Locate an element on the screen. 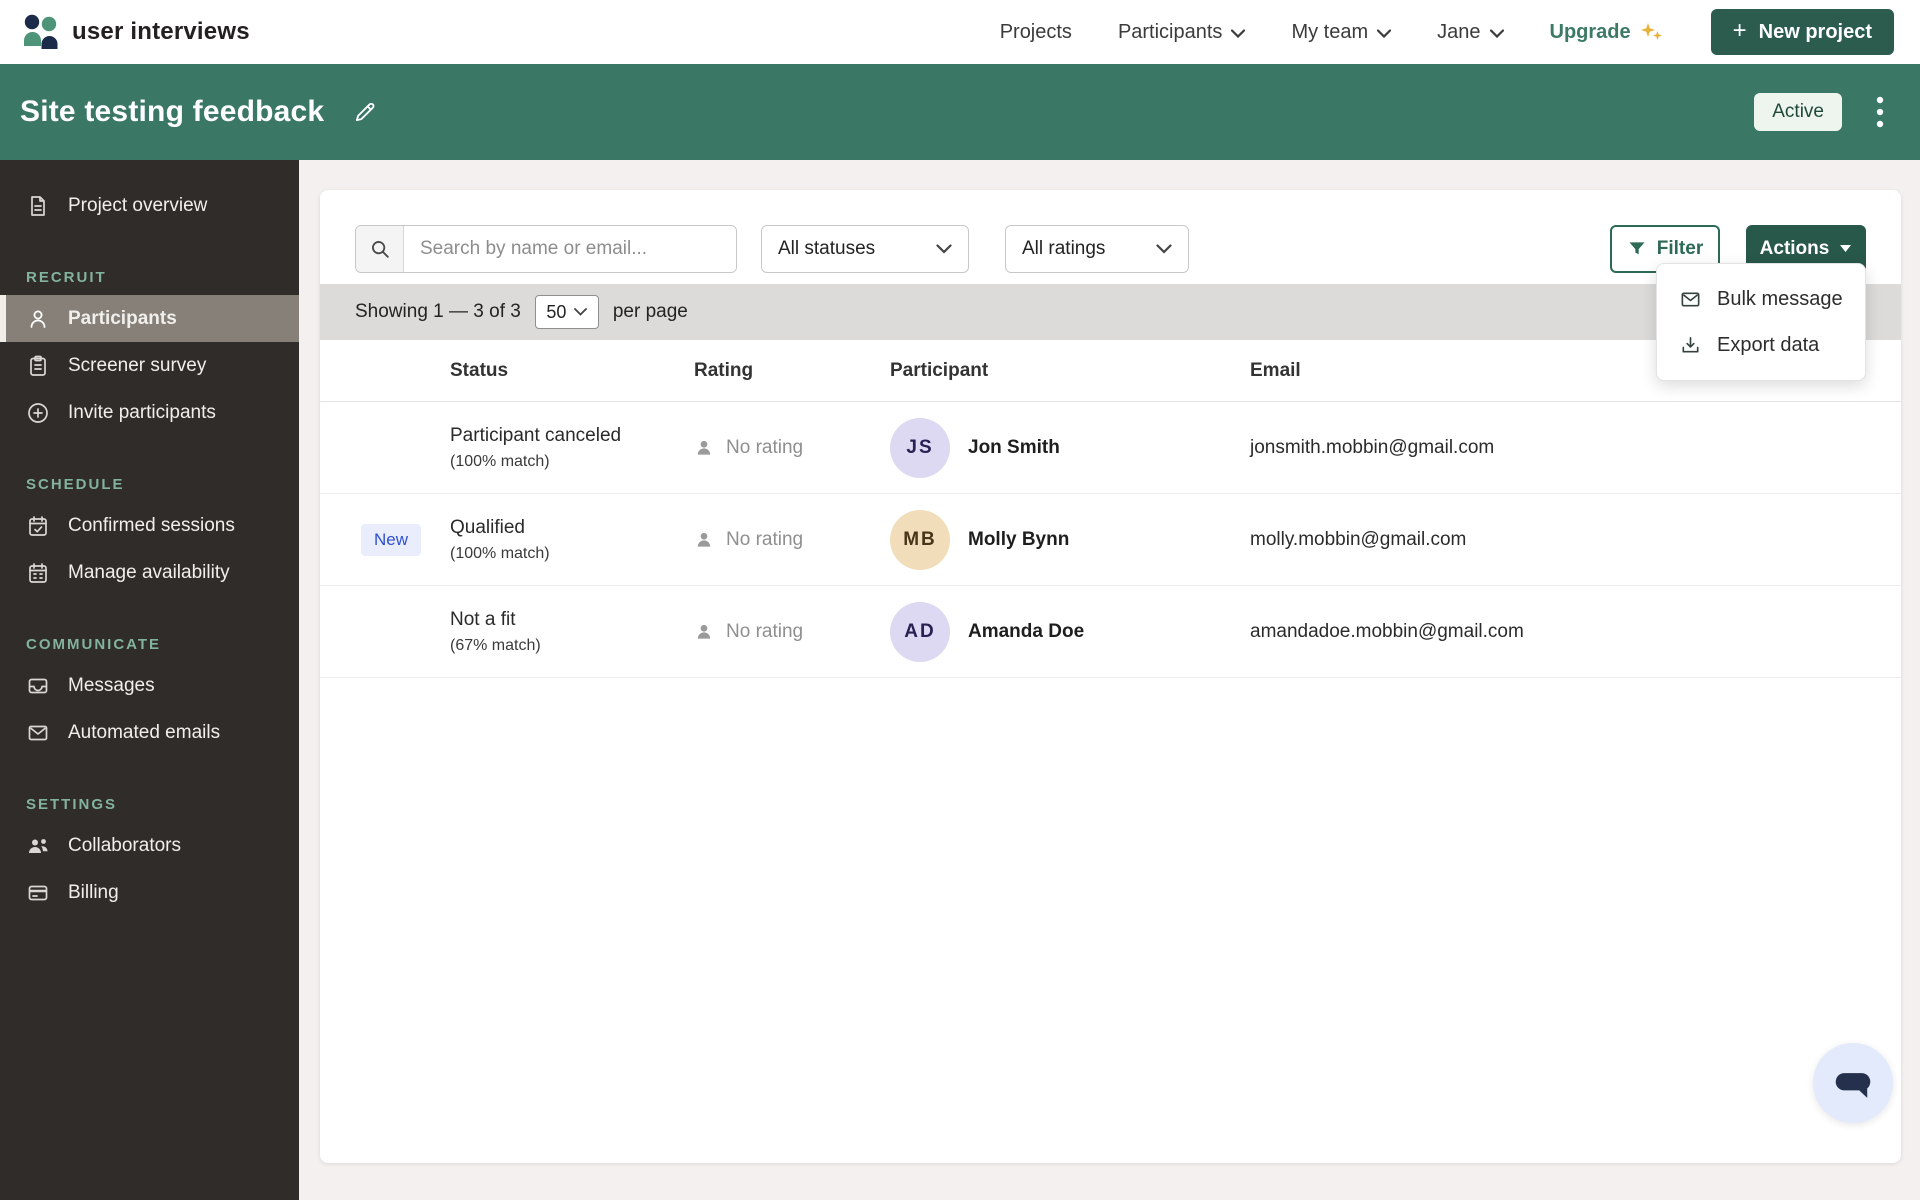 The width and height of the screenshot is (1920, 1200). search-button is located at coordinates (380, 248).